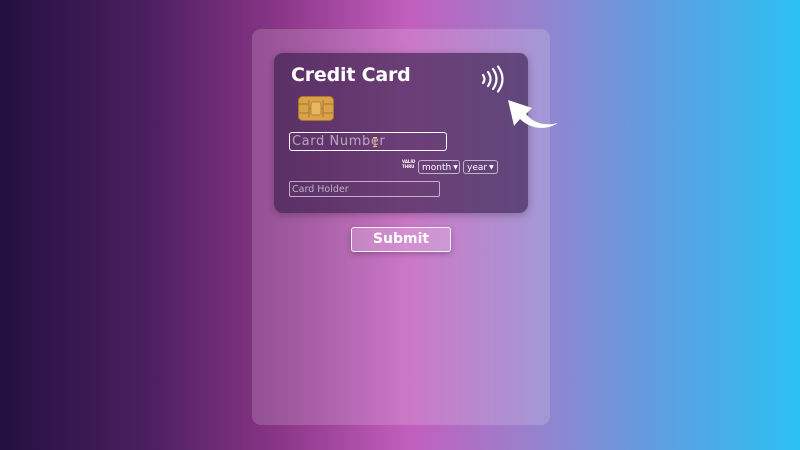  I want to click on year-select: year ▼, so click(480, 167).